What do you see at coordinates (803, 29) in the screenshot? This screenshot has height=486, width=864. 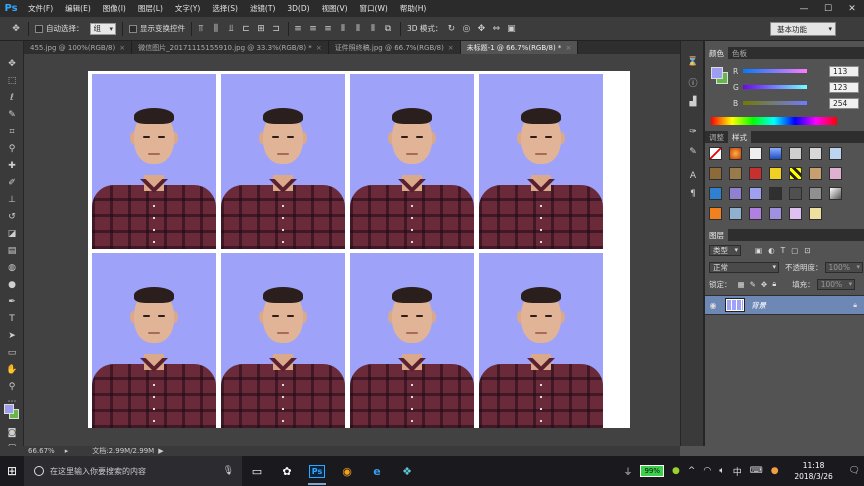 I see `workspace-switcher: 基本功能` at bounding box center [803, 29].